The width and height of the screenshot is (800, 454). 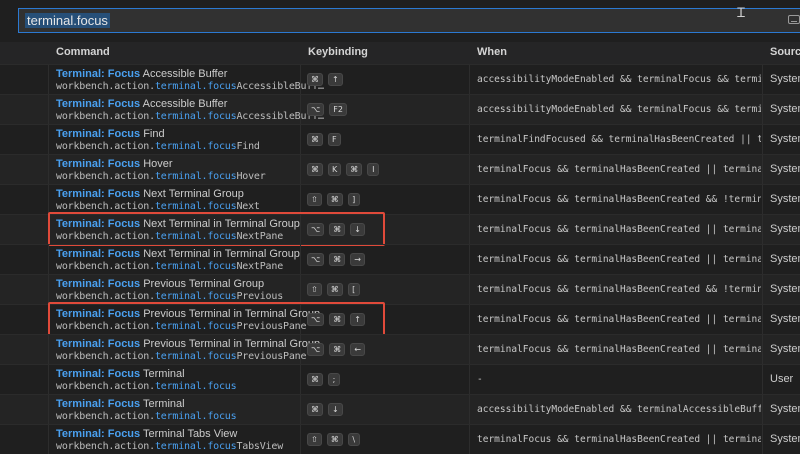 I want to click on keybinding: ⌘;, so click(x=323, y=380).